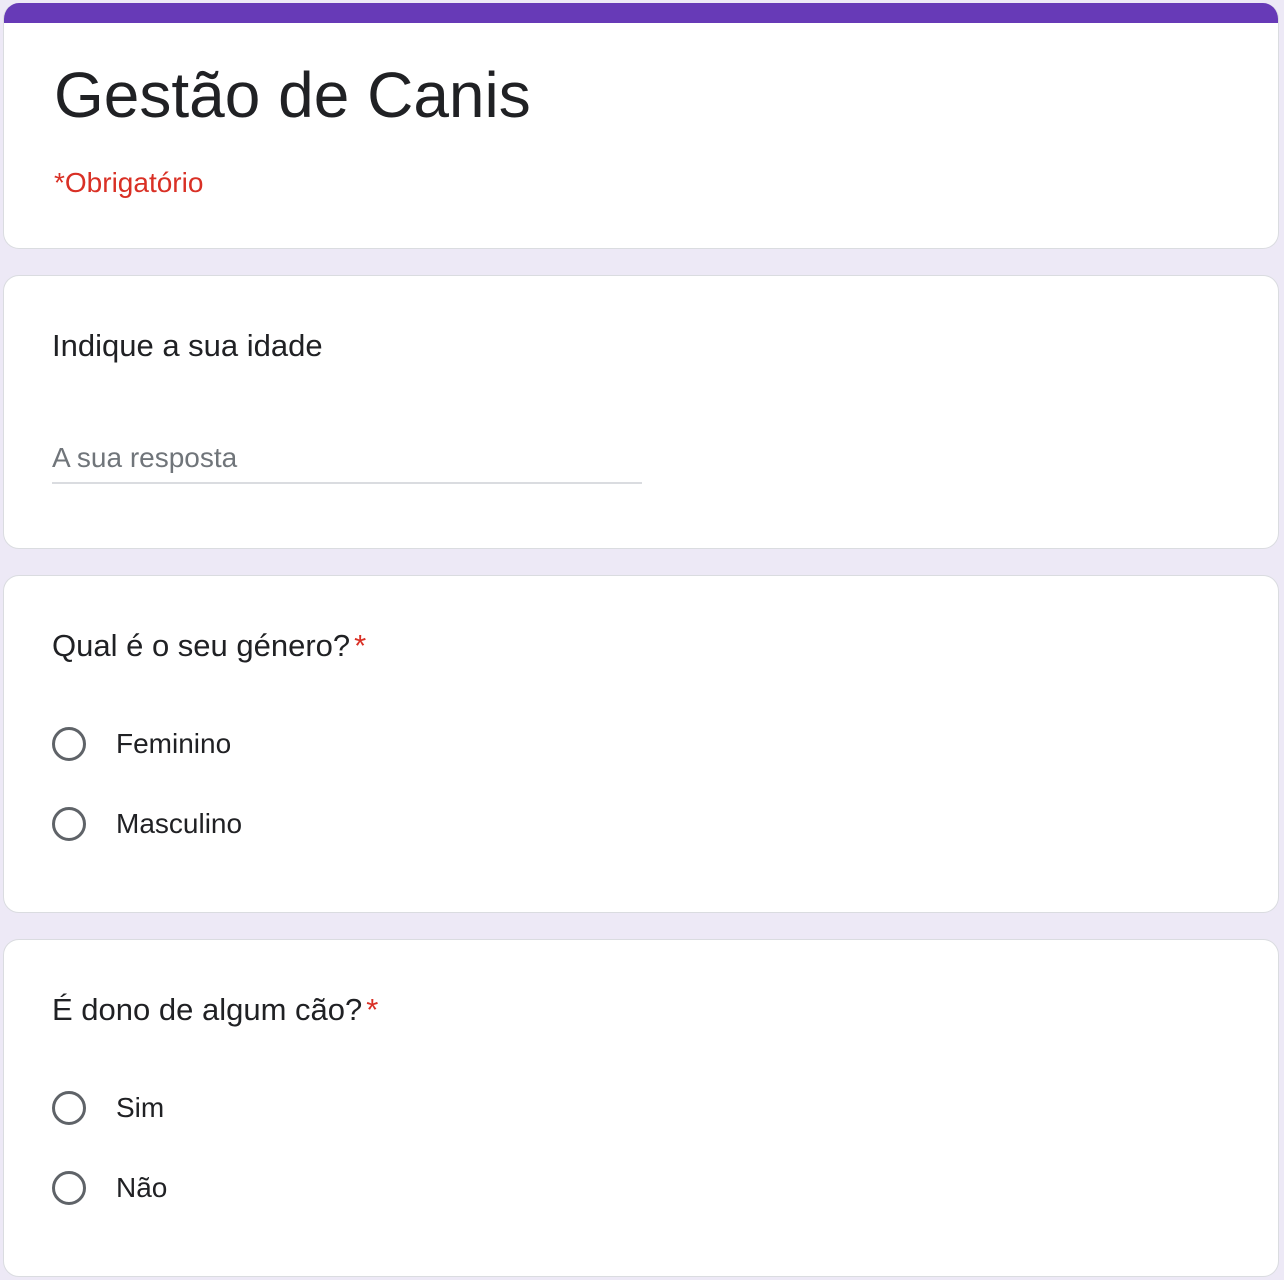 The image size is (1284, 1280). Describe the element at coordinates (179, 823) in the screenshot. I see `radio-option-label: Masculino` at that location.